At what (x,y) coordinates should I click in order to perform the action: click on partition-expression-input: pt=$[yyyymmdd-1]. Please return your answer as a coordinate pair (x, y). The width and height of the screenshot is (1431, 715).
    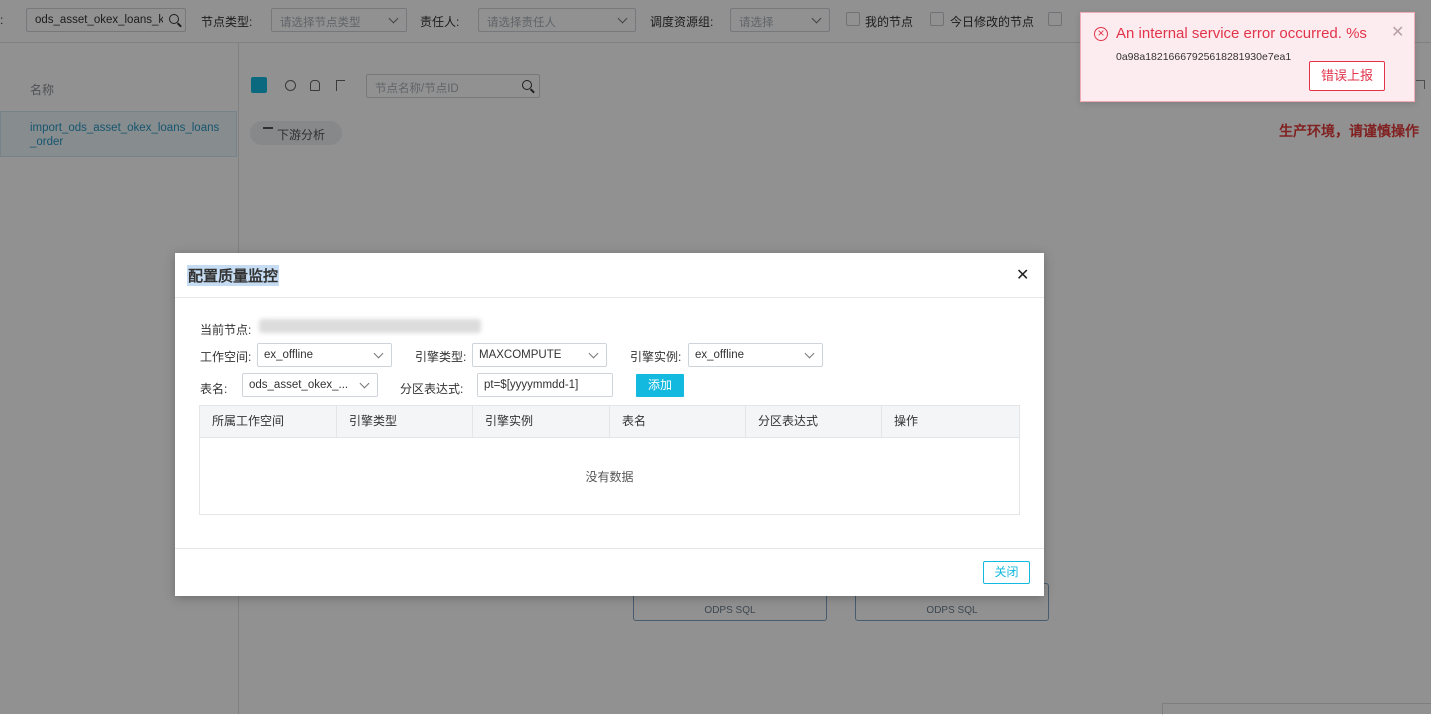
    Looking at the image, I should click on (545, 385).